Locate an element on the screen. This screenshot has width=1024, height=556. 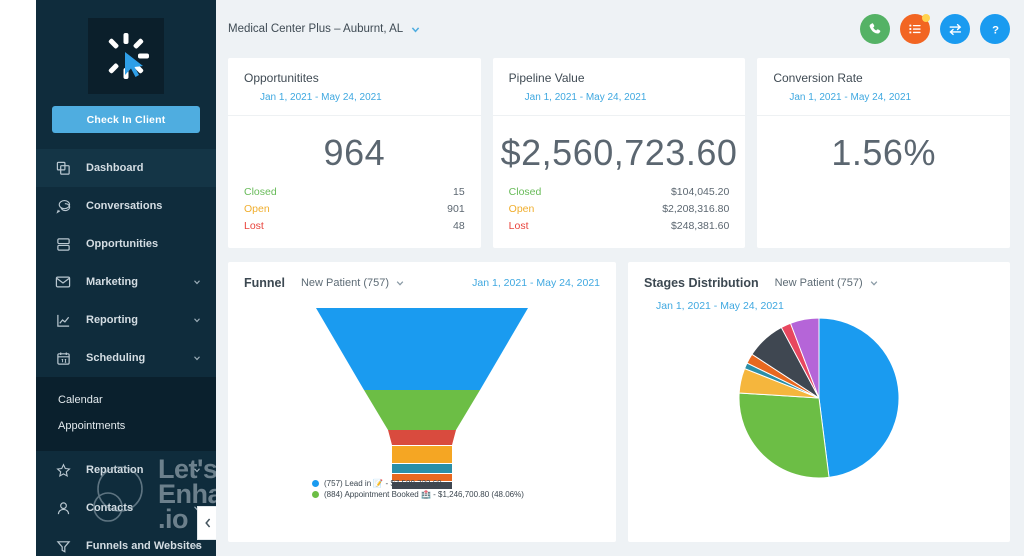
stack-icon is located at coordinates (63, 244).